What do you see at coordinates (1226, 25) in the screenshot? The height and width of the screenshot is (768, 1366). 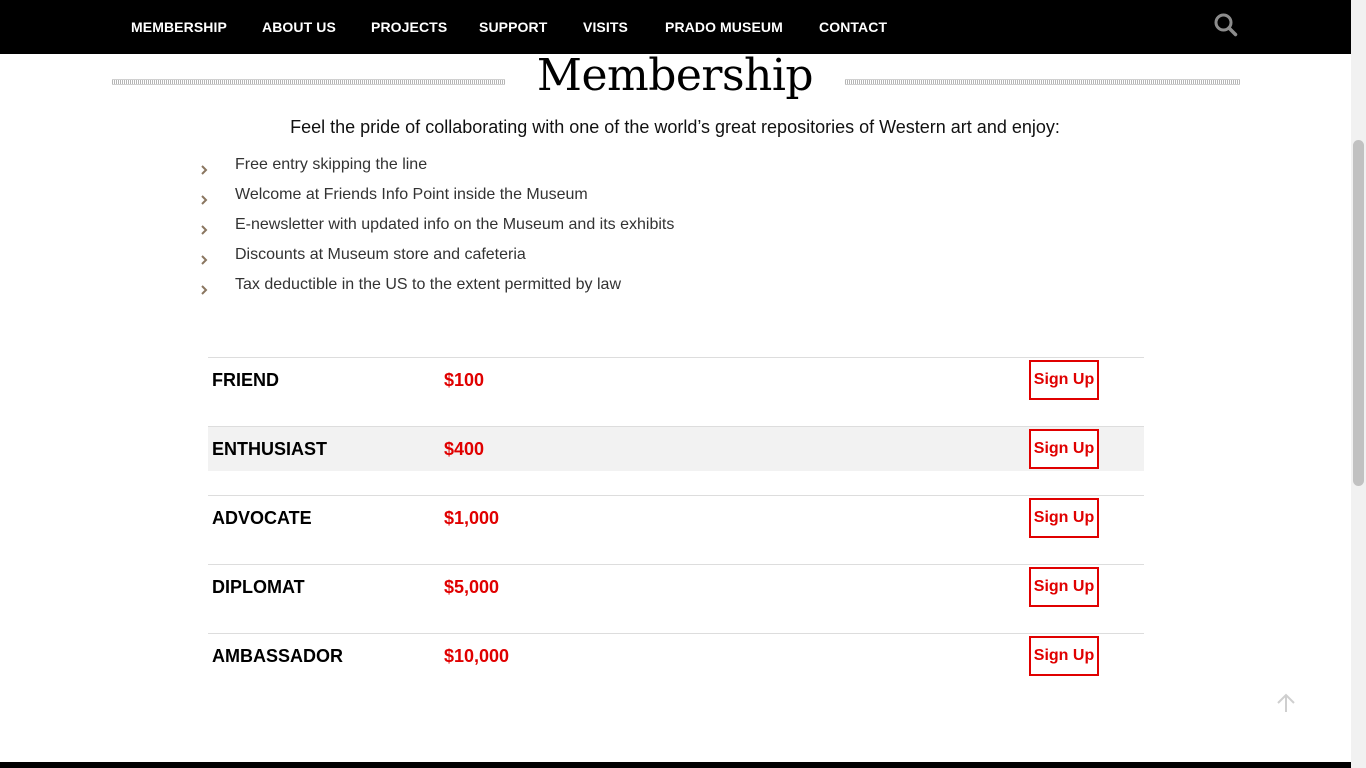 I see `search-icon` at bounding box center [1226, 25].